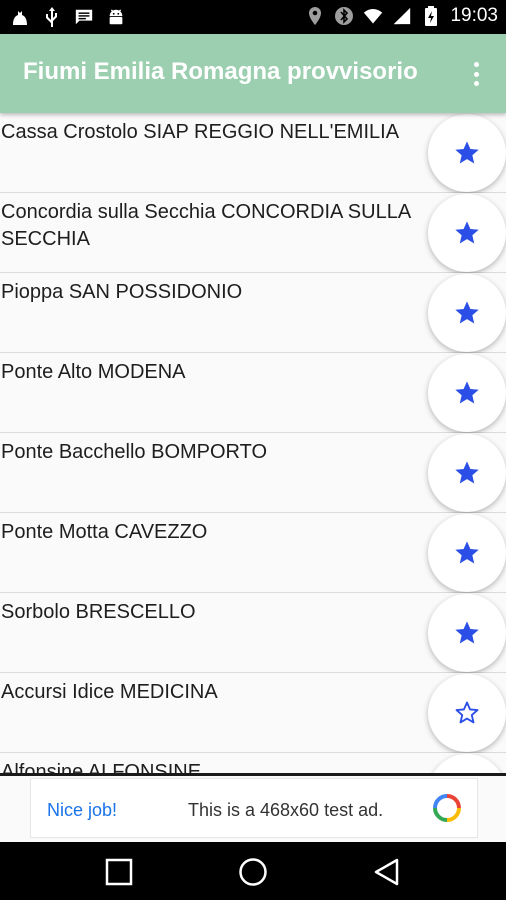 The width and height of the screenshot is (506, 900). I want to click on ad-logo-icon, so click(447, 808).